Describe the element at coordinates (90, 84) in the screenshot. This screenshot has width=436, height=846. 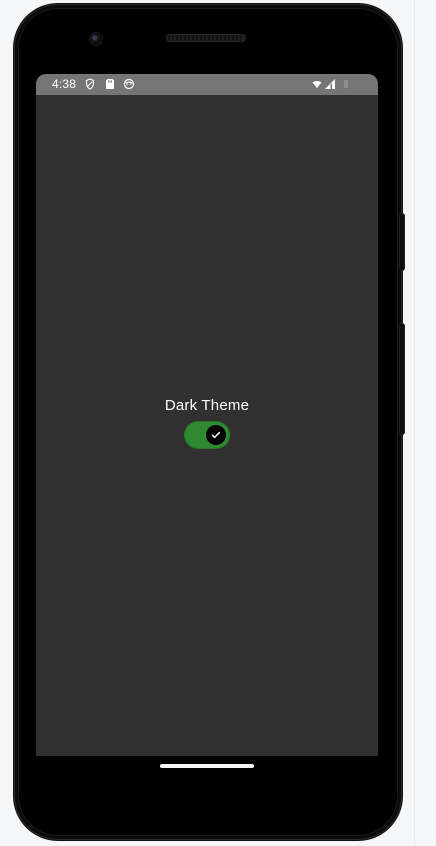
I see `shield-icon` at that location.